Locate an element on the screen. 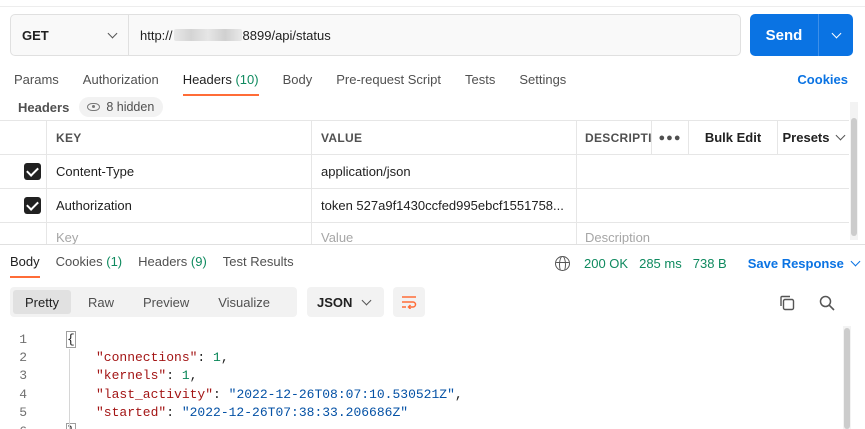 The image size is (865, 429). json-key: "last_activity" is located at coordinates (155, 394).